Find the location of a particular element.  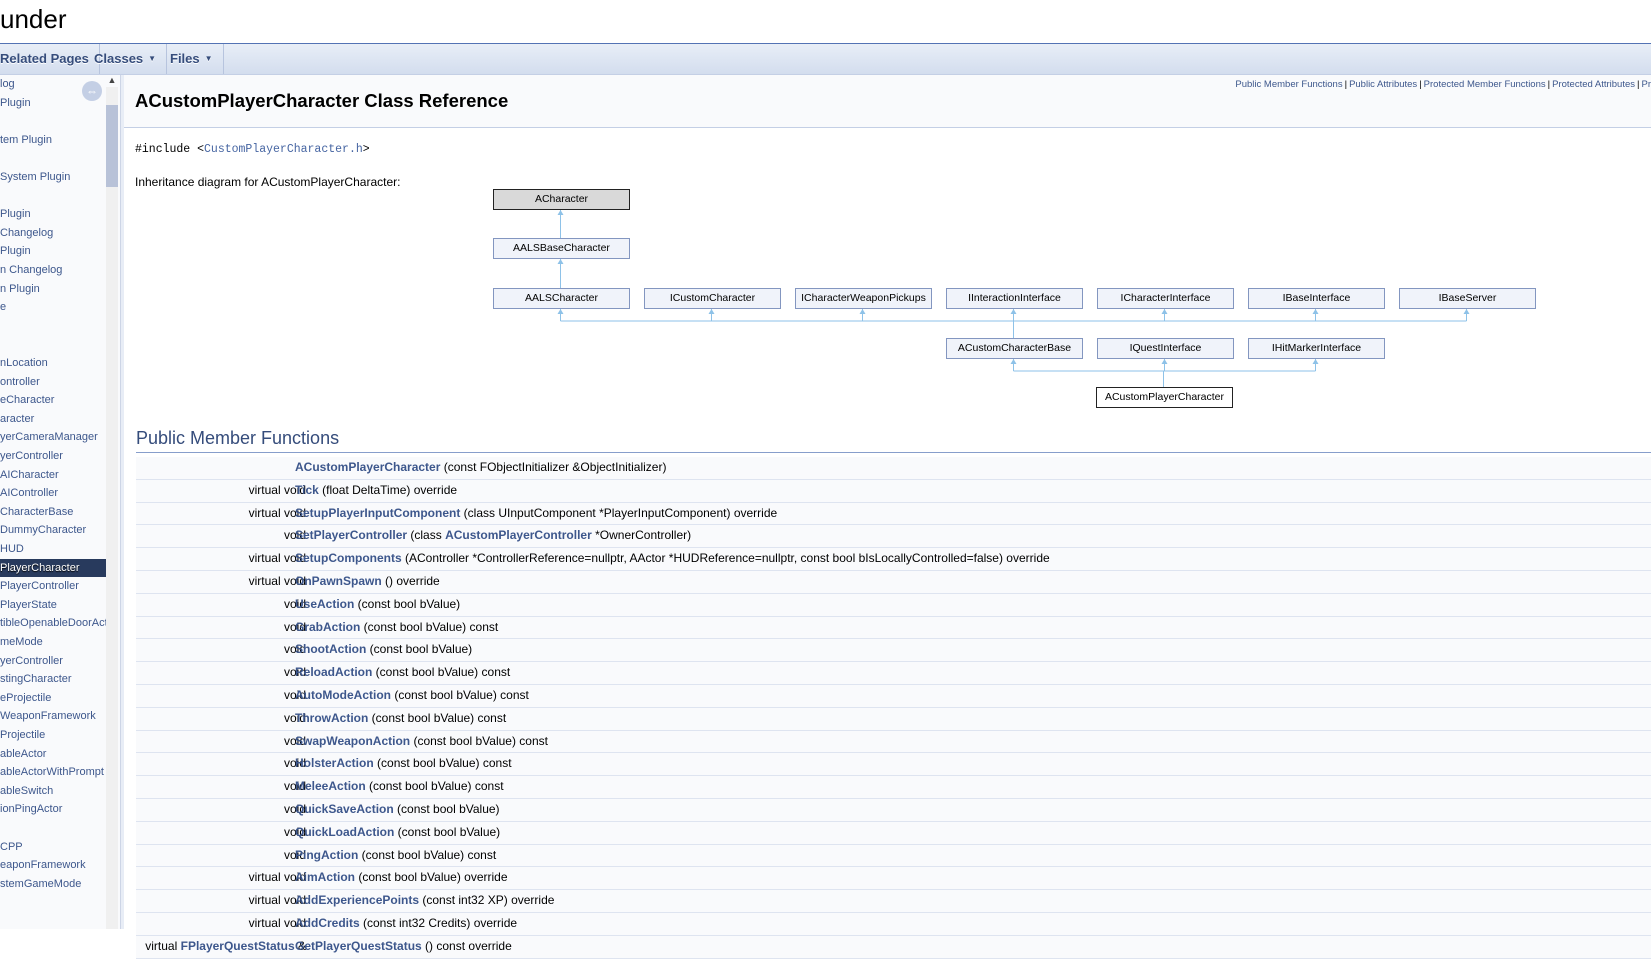

sidenav-item: tibleOpenableDoorActor is located at coordinates (53, 623).